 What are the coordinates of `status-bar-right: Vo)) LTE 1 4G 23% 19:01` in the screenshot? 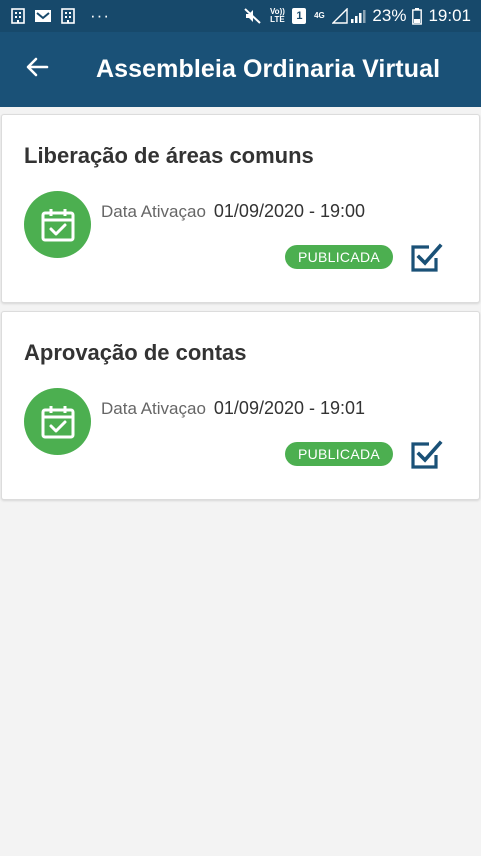 It's located at (357, 16).